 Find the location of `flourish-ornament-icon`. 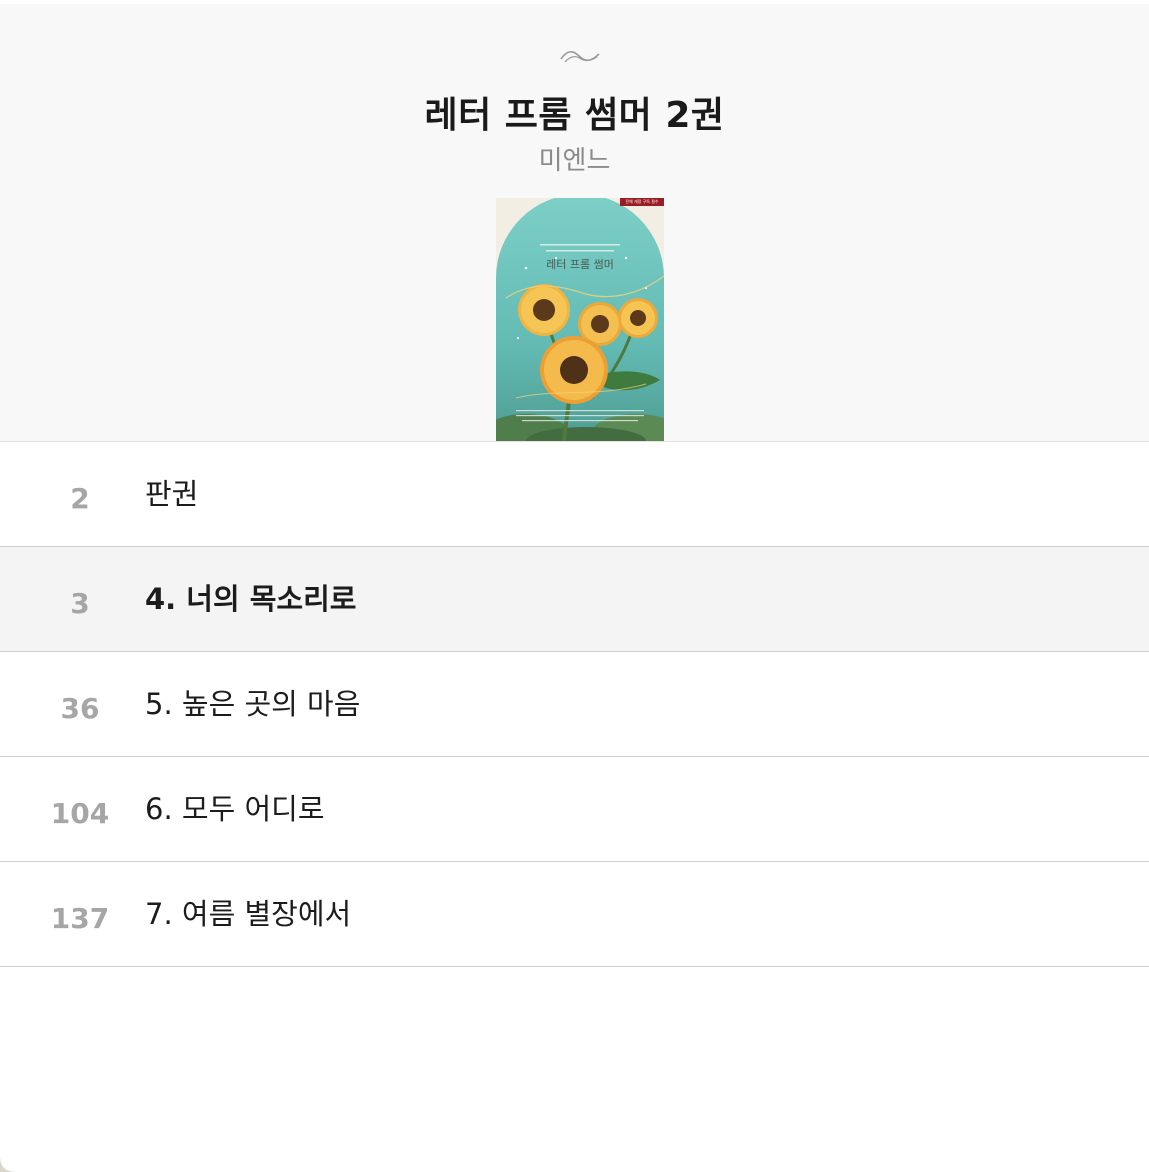

flourish-ornament-icon is located at coordinates (580, 57).